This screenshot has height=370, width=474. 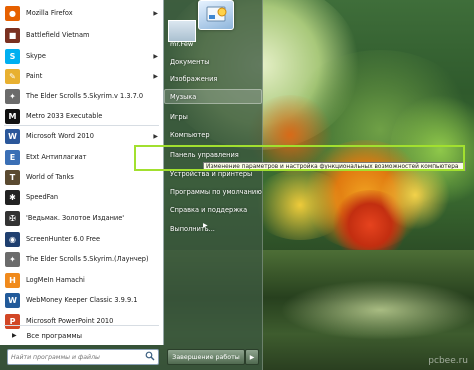 I want to click on program-item: ✎ Paint ▶, so click(x=81, y=76).